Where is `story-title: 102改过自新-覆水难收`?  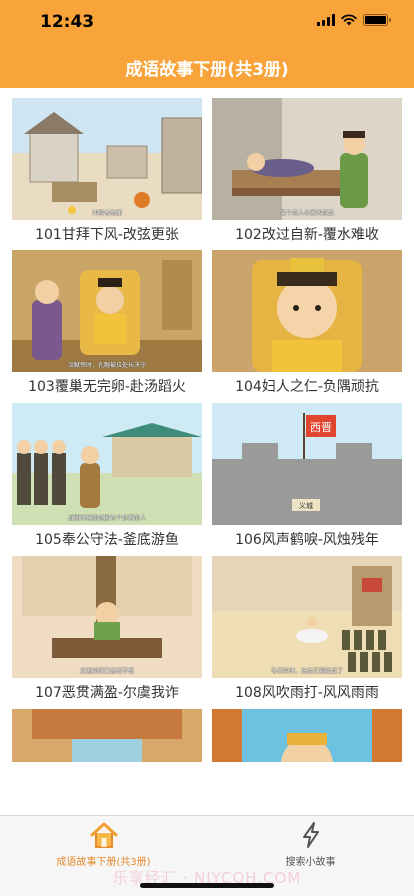
story-title: 102改过自新-覆水难收 is located at coordinates (307, 235).